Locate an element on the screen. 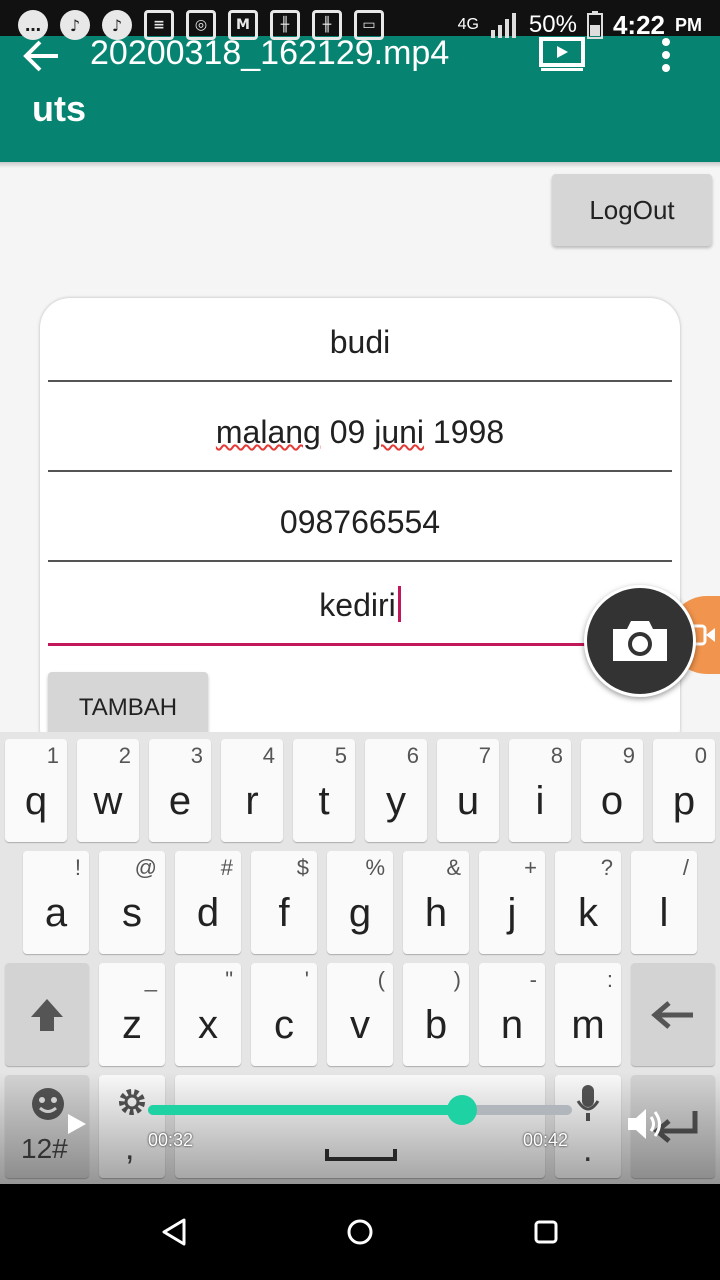 The width and height of the screenshot is (720, 1280). key-u: 7u is located at coordinates (468, 790).